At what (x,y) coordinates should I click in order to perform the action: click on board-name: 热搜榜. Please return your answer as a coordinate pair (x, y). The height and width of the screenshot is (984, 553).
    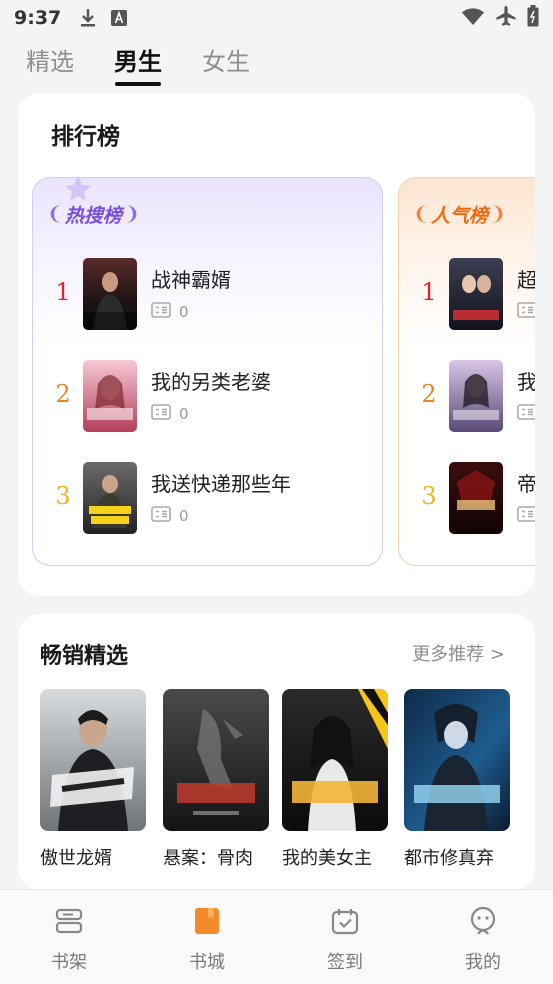
    Looking at the image, I should click on (93, 215).